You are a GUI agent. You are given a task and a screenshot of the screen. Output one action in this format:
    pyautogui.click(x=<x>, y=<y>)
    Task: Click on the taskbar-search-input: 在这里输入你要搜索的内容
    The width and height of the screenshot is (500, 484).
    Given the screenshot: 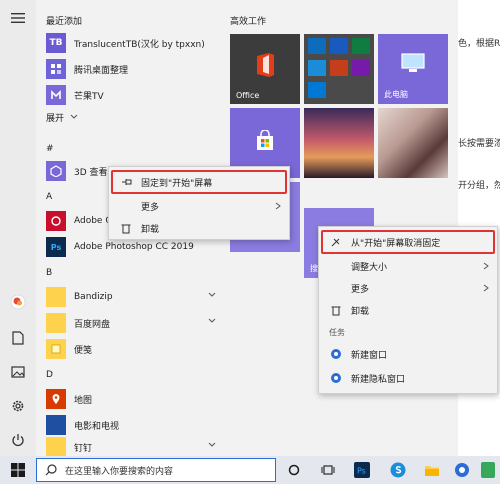 What is the action you would take?
    pyautogui.click(x=156, y=470)
    